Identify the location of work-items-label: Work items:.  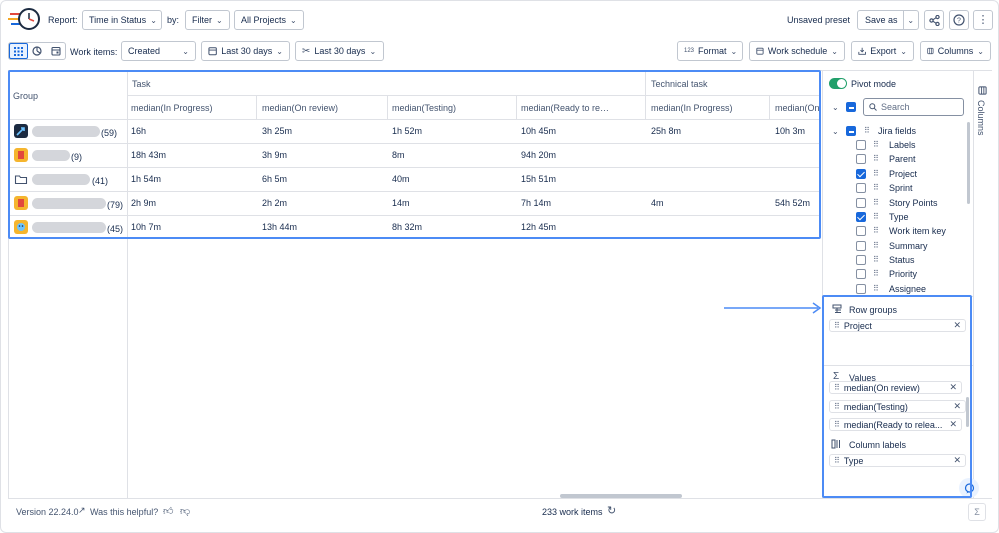
(94, 52).